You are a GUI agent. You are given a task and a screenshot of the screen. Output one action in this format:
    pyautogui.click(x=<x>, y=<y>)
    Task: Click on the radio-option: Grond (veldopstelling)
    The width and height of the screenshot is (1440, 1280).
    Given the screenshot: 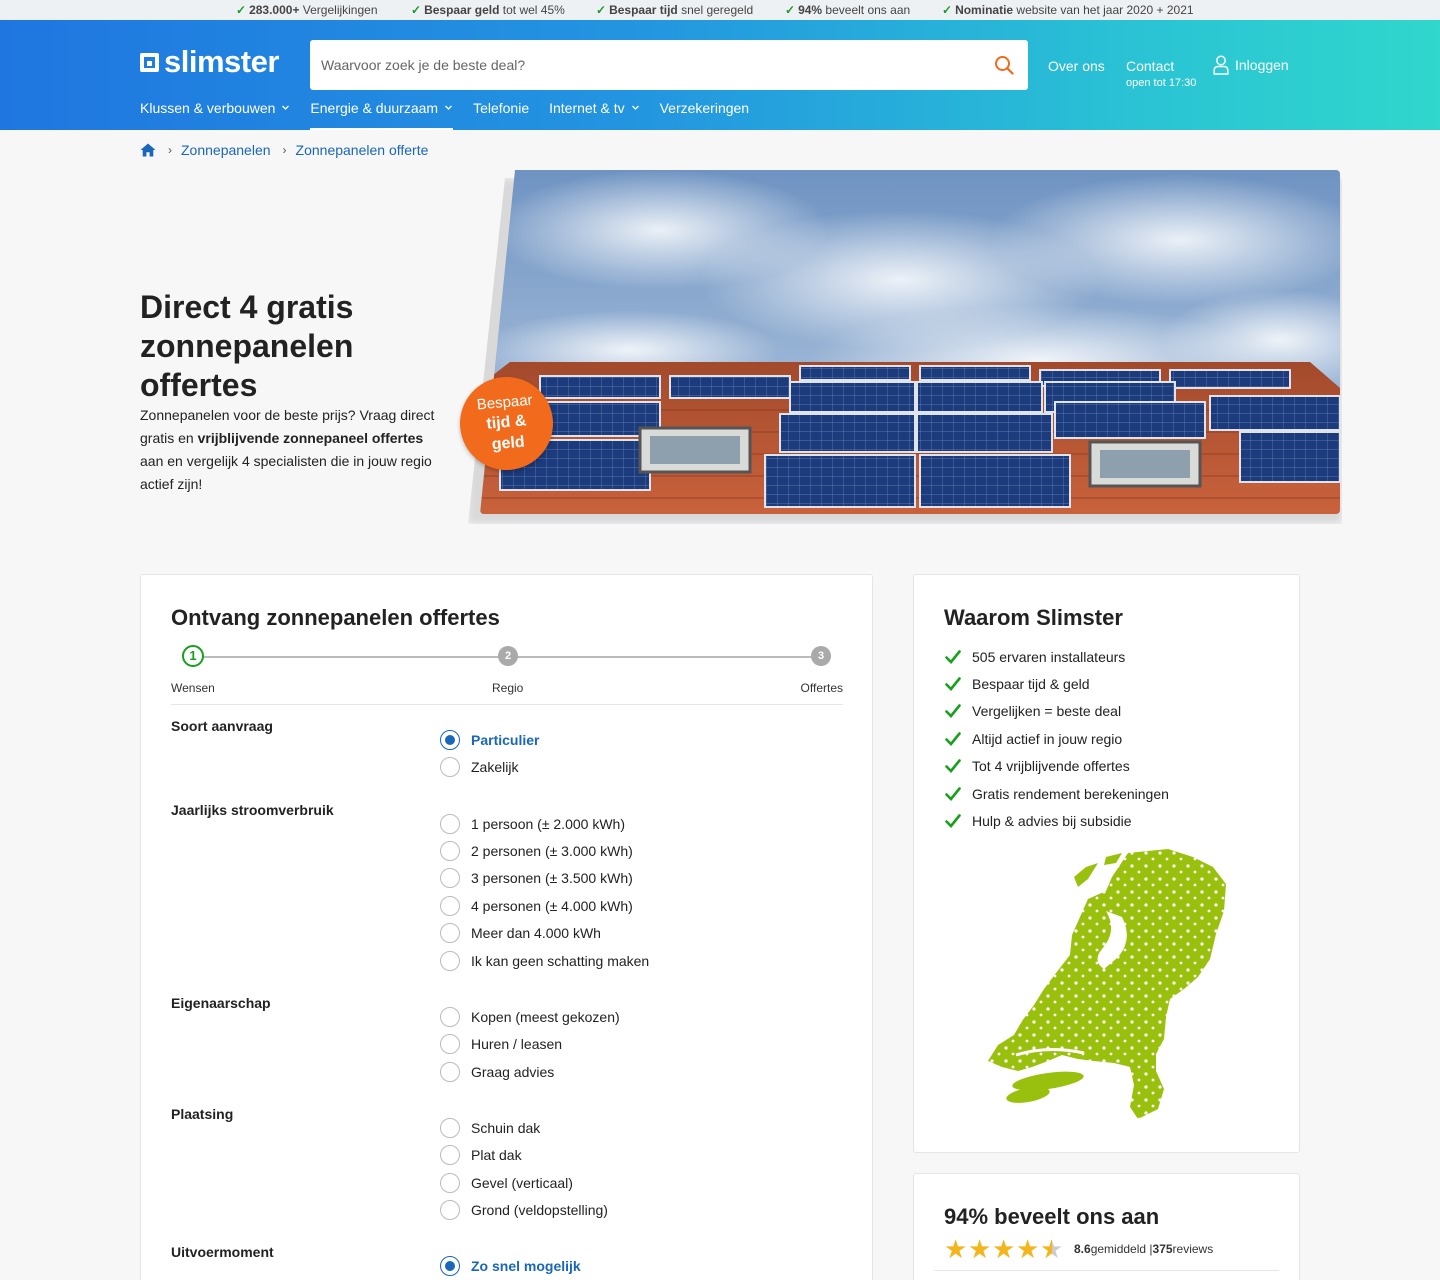 What is the action you would take?
    pyautogui.click(x=524, y=1210)
    